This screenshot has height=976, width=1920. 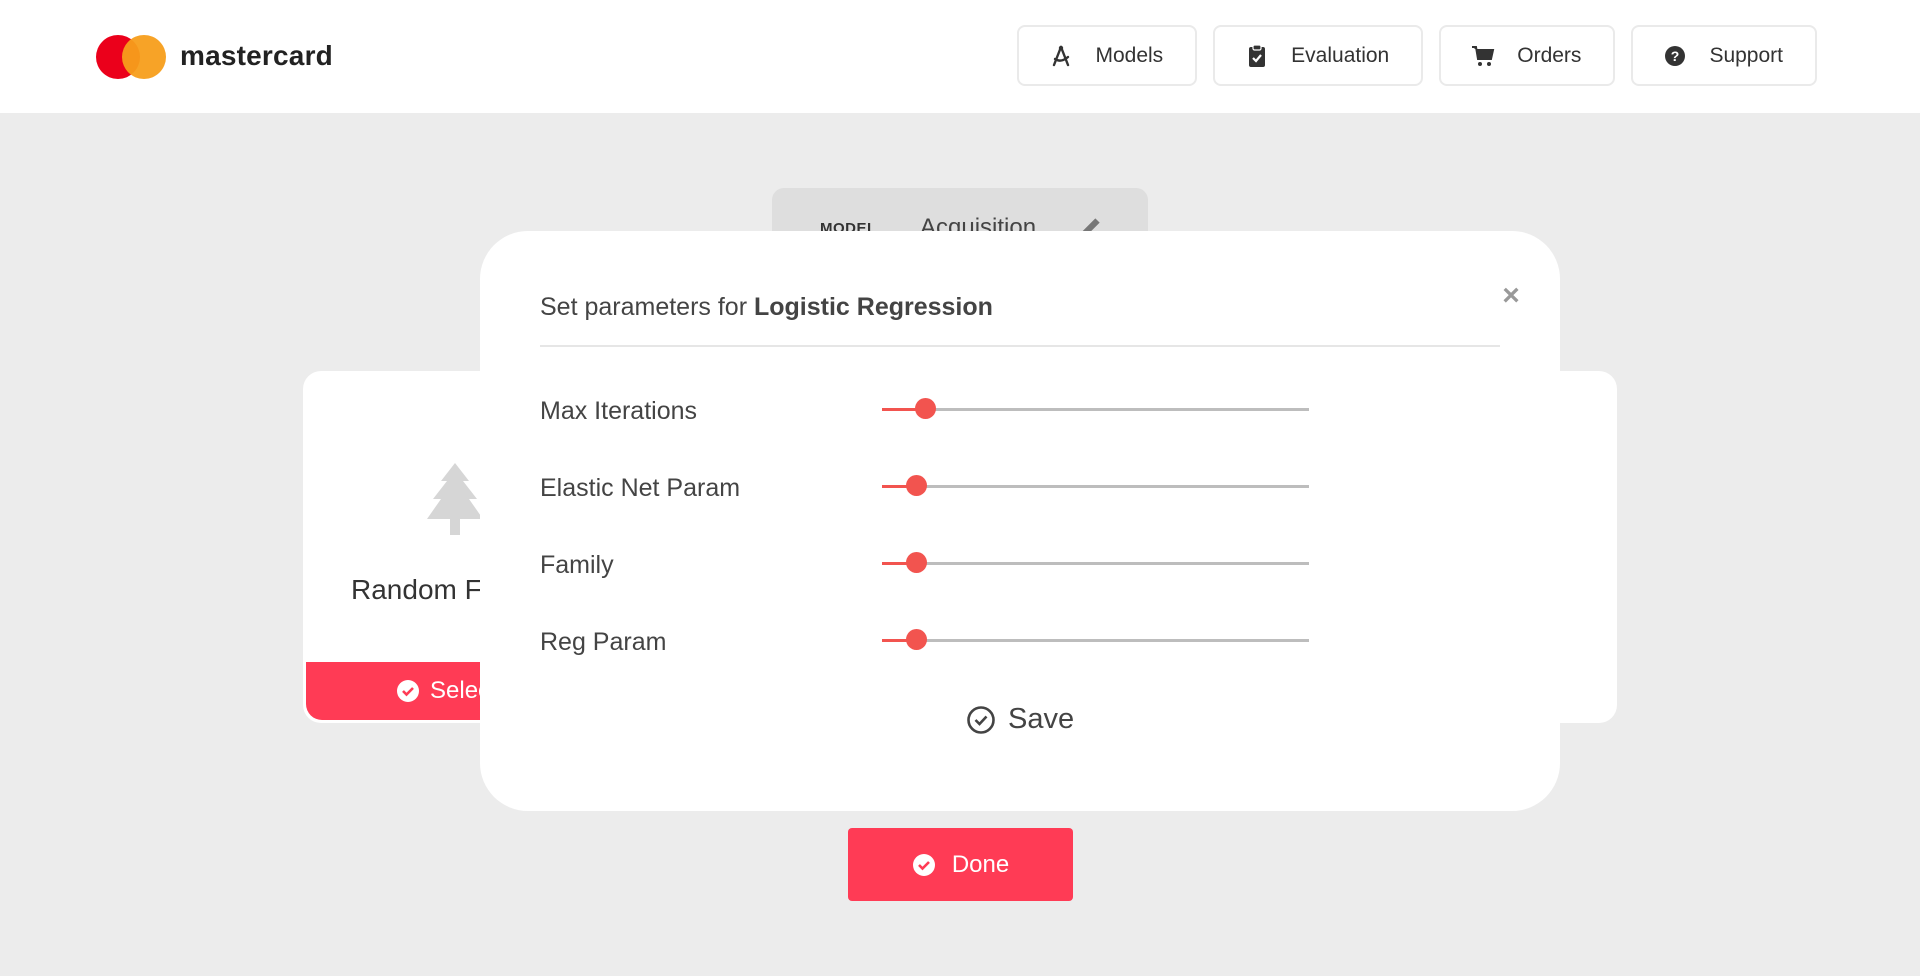 I want to click on modal-title-prefix: Set parameters for, so click(x=647, y=307).